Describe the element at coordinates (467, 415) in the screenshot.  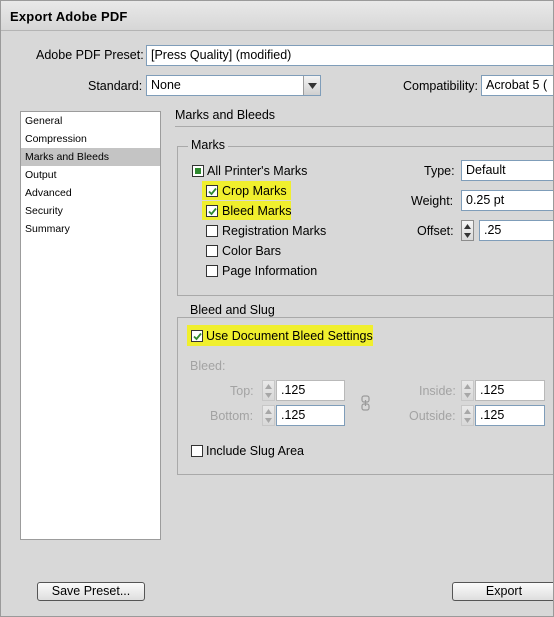
I see `outside-stepper` at that location.